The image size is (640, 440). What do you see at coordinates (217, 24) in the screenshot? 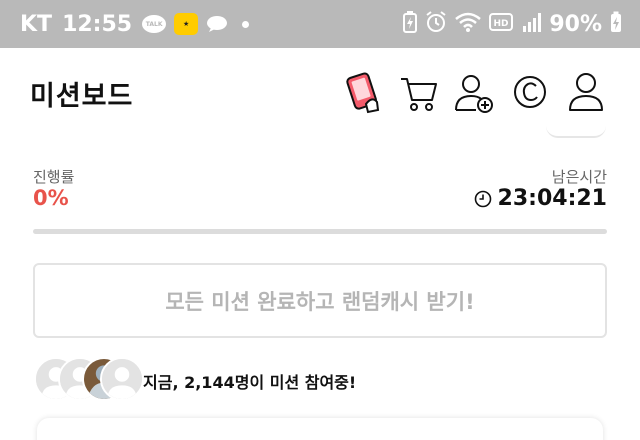
I see `chat-bubble-icon` at bounding box center [217, 24].